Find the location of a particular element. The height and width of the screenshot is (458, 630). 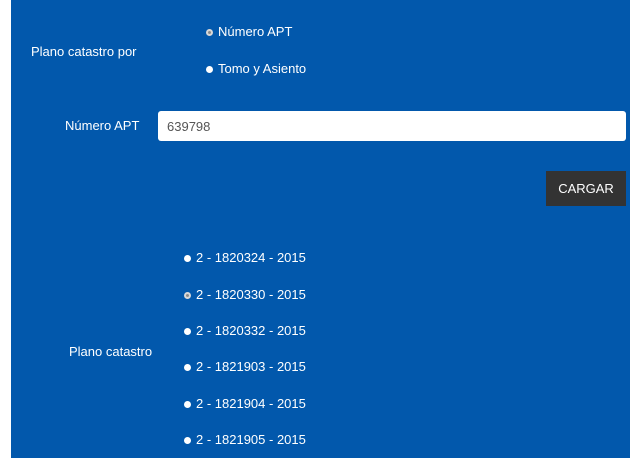

search-by-label: Plano catastro por is located at coordinates (84, 51).